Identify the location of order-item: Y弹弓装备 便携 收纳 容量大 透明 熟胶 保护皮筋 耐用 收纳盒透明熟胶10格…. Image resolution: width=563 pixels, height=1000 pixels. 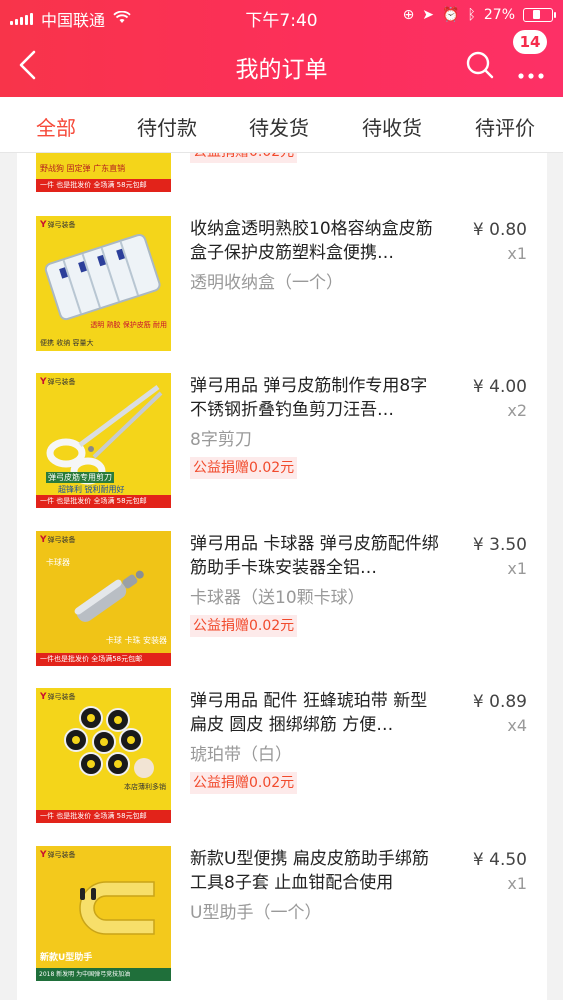
(282, 286).